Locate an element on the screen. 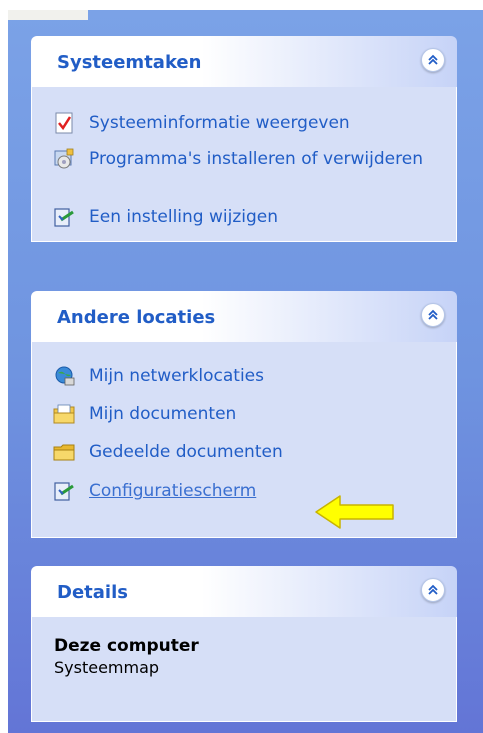 The image size is (483, 733). window-corner-strip is located at coordinates (48, 15).